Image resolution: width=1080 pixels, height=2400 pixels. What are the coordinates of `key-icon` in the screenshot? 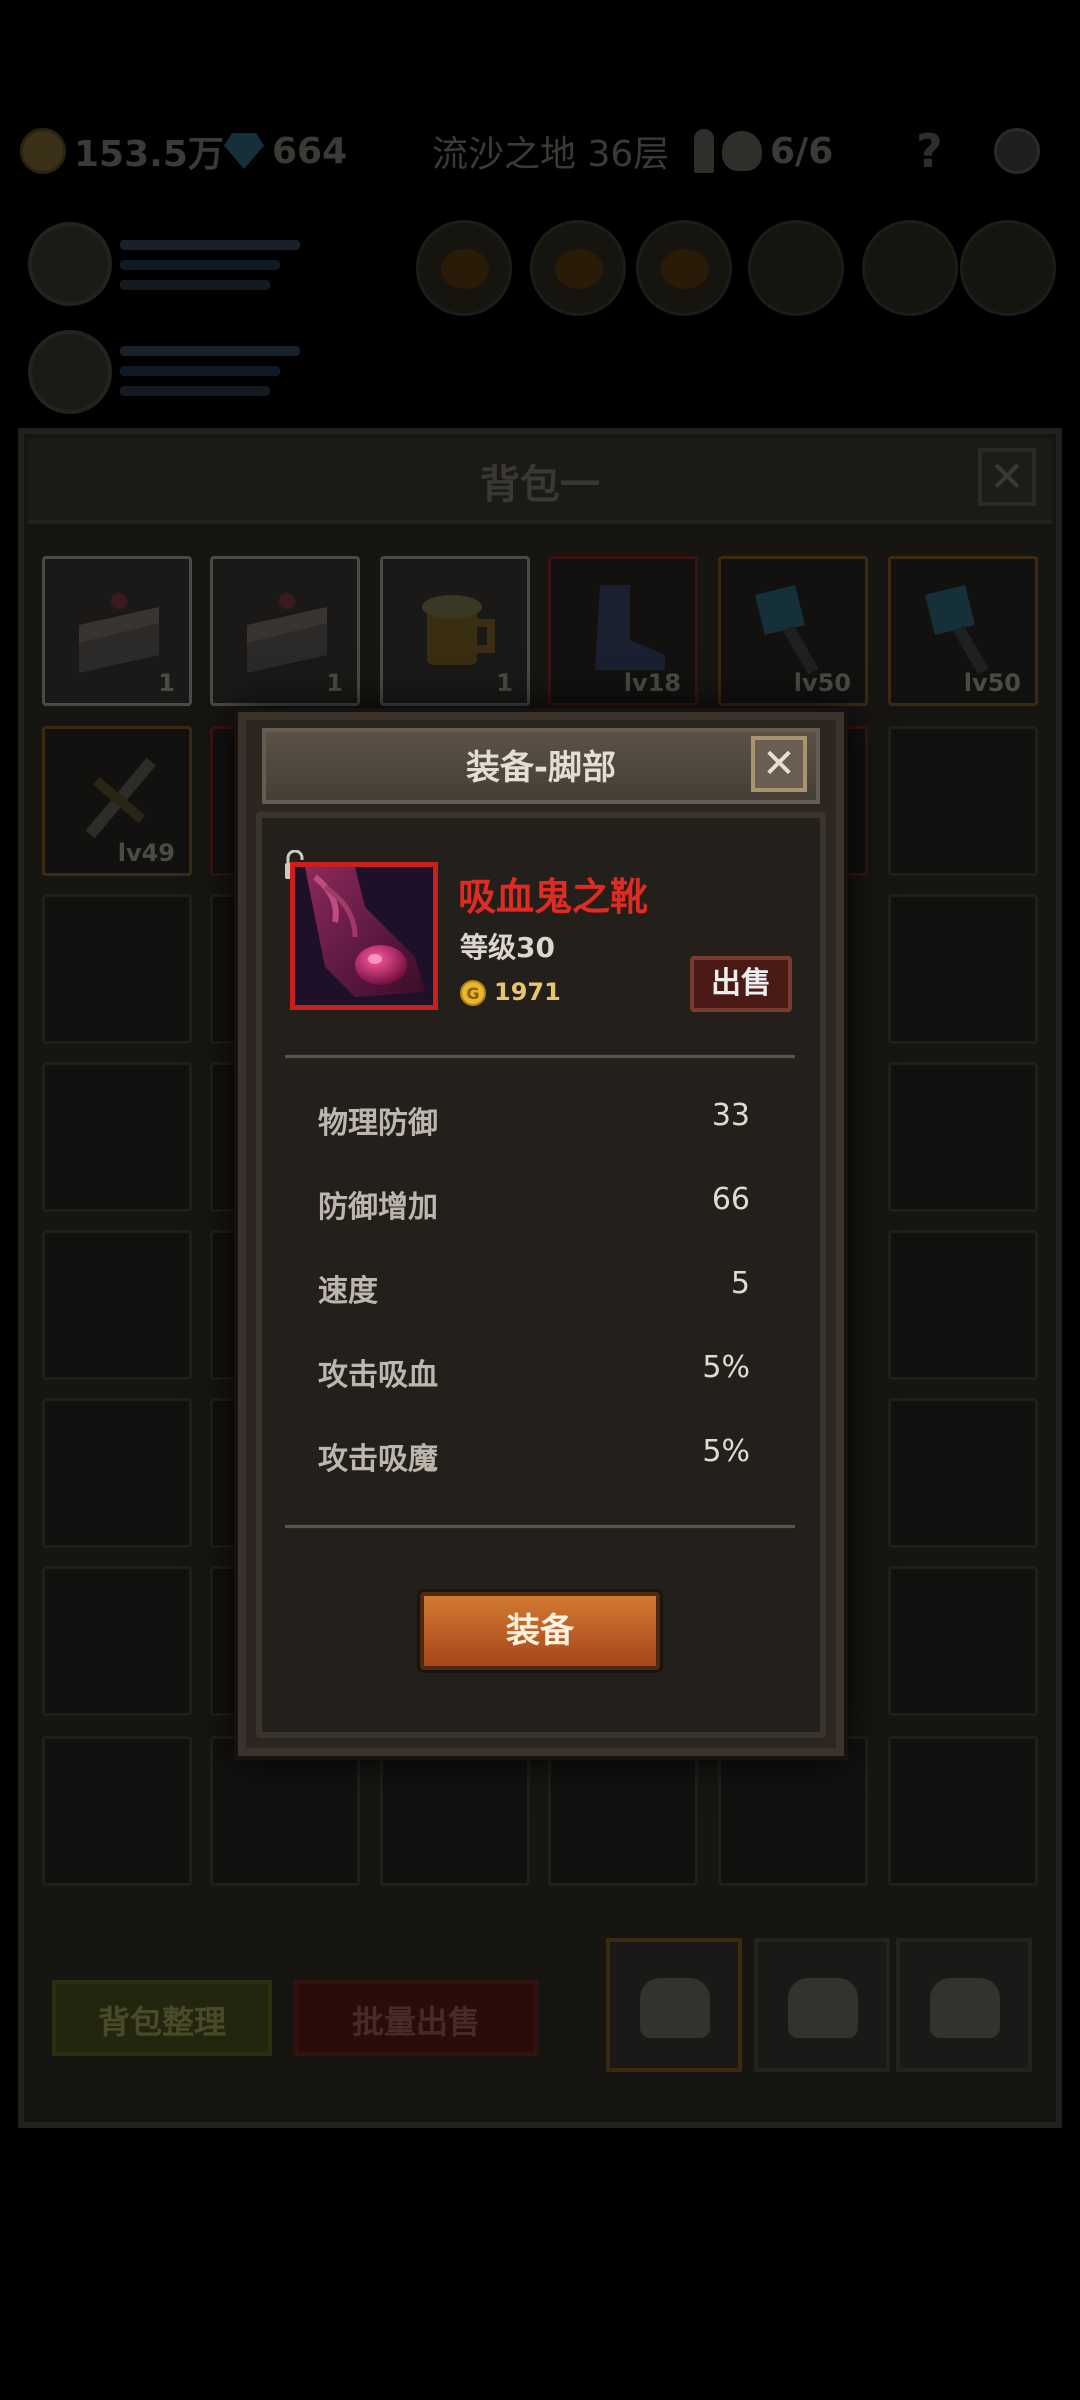 It's located at (704, 151).